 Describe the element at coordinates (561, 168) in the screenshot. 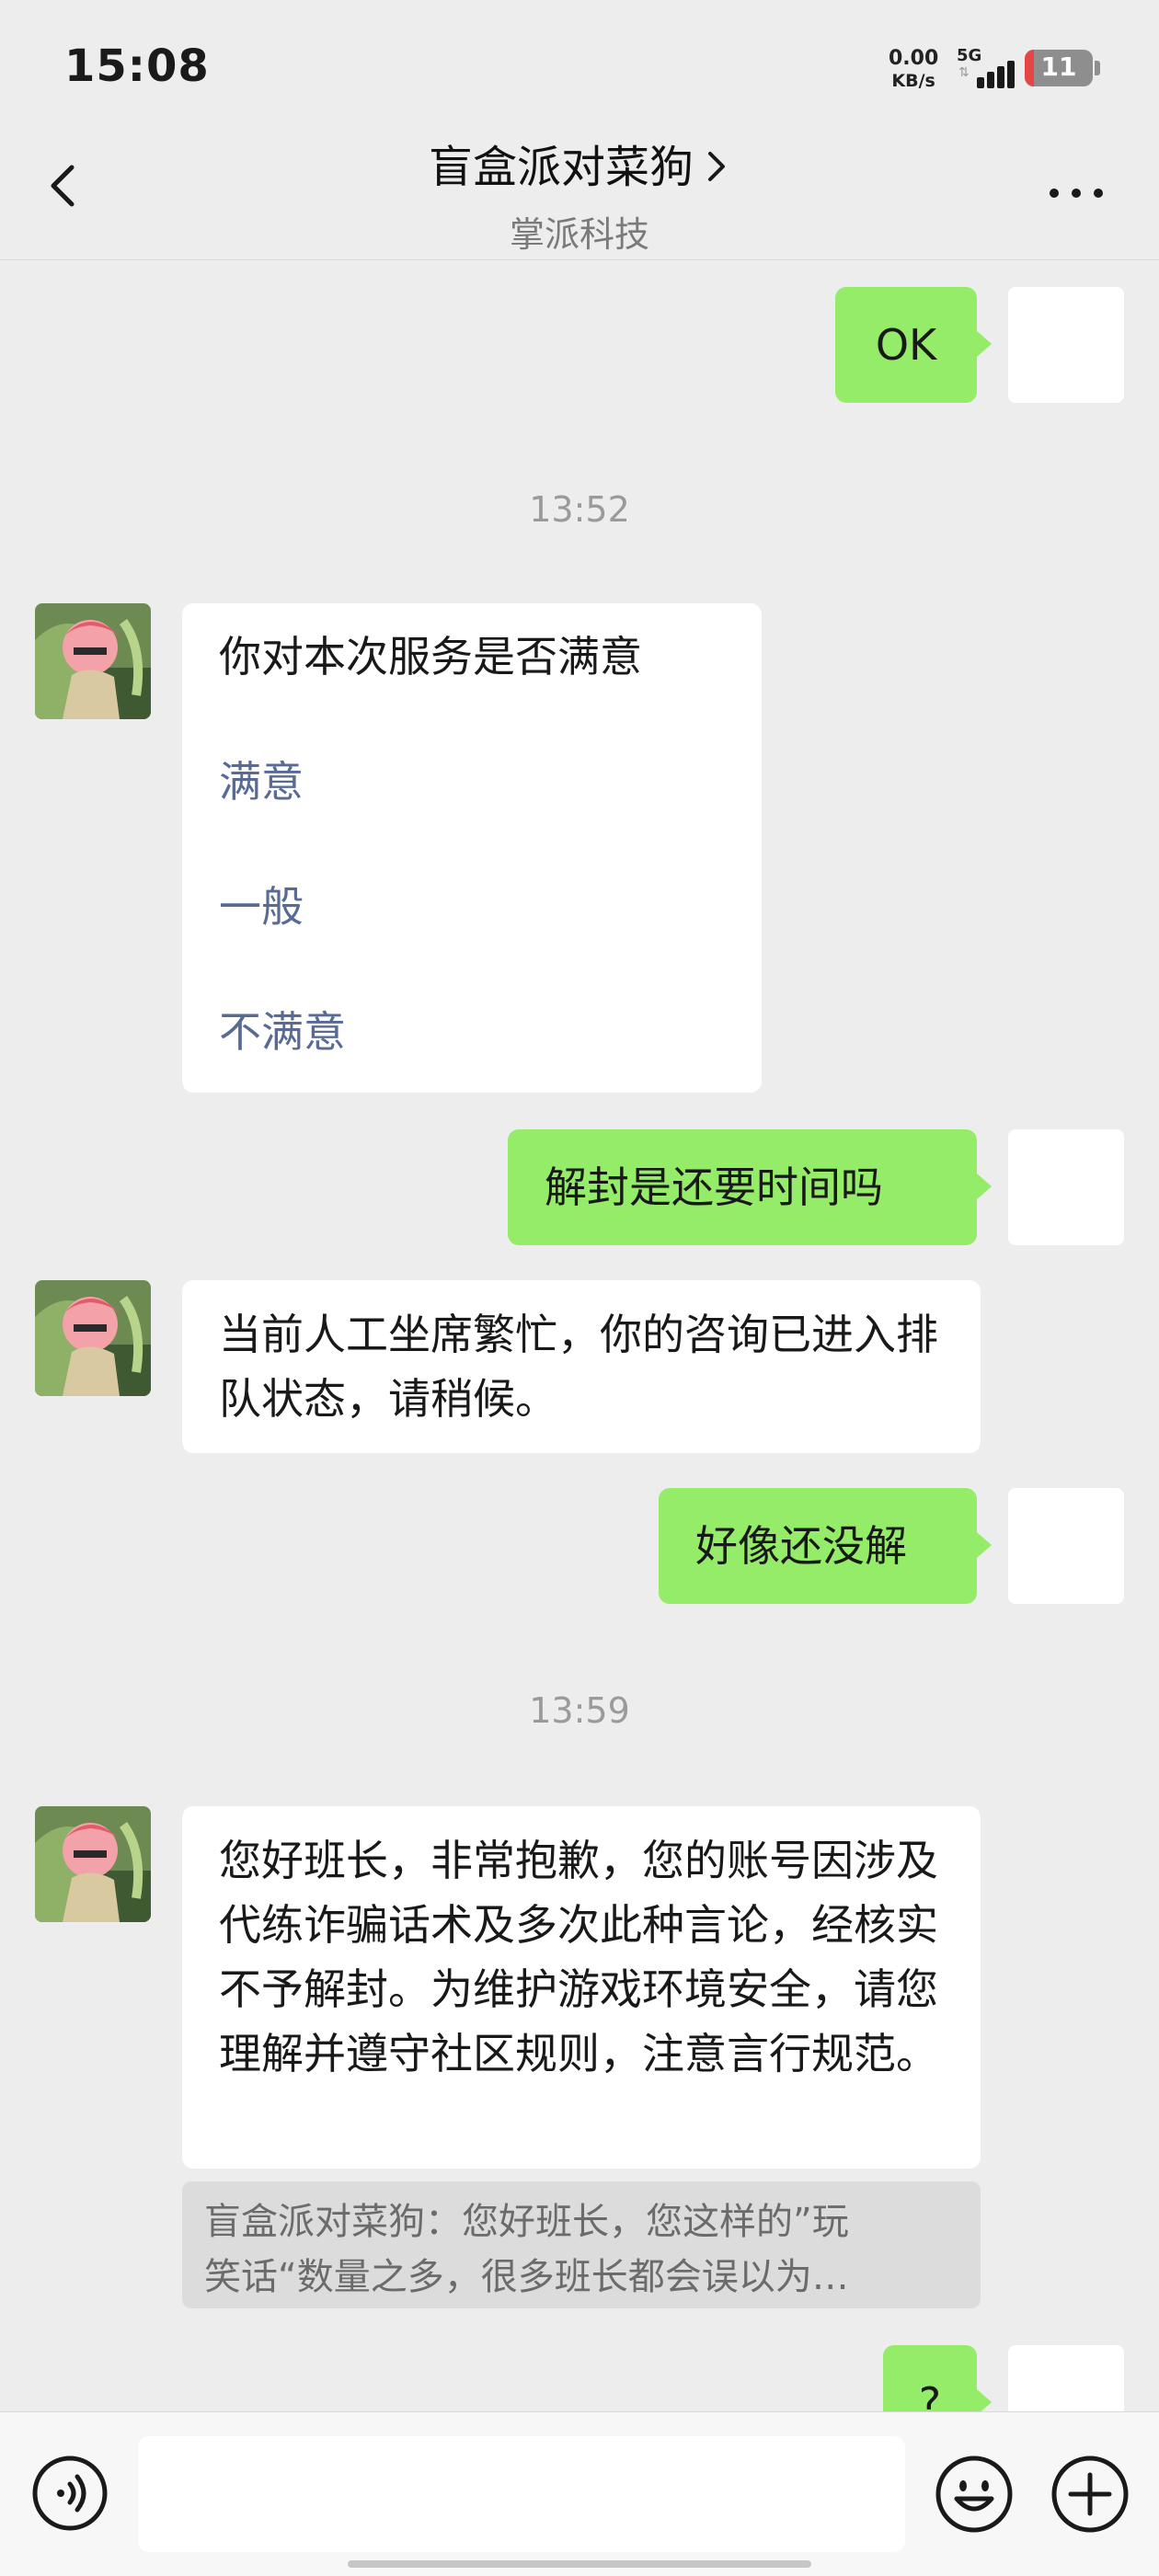

I see `chat-title: 盲盒派对菜狗` at that location.